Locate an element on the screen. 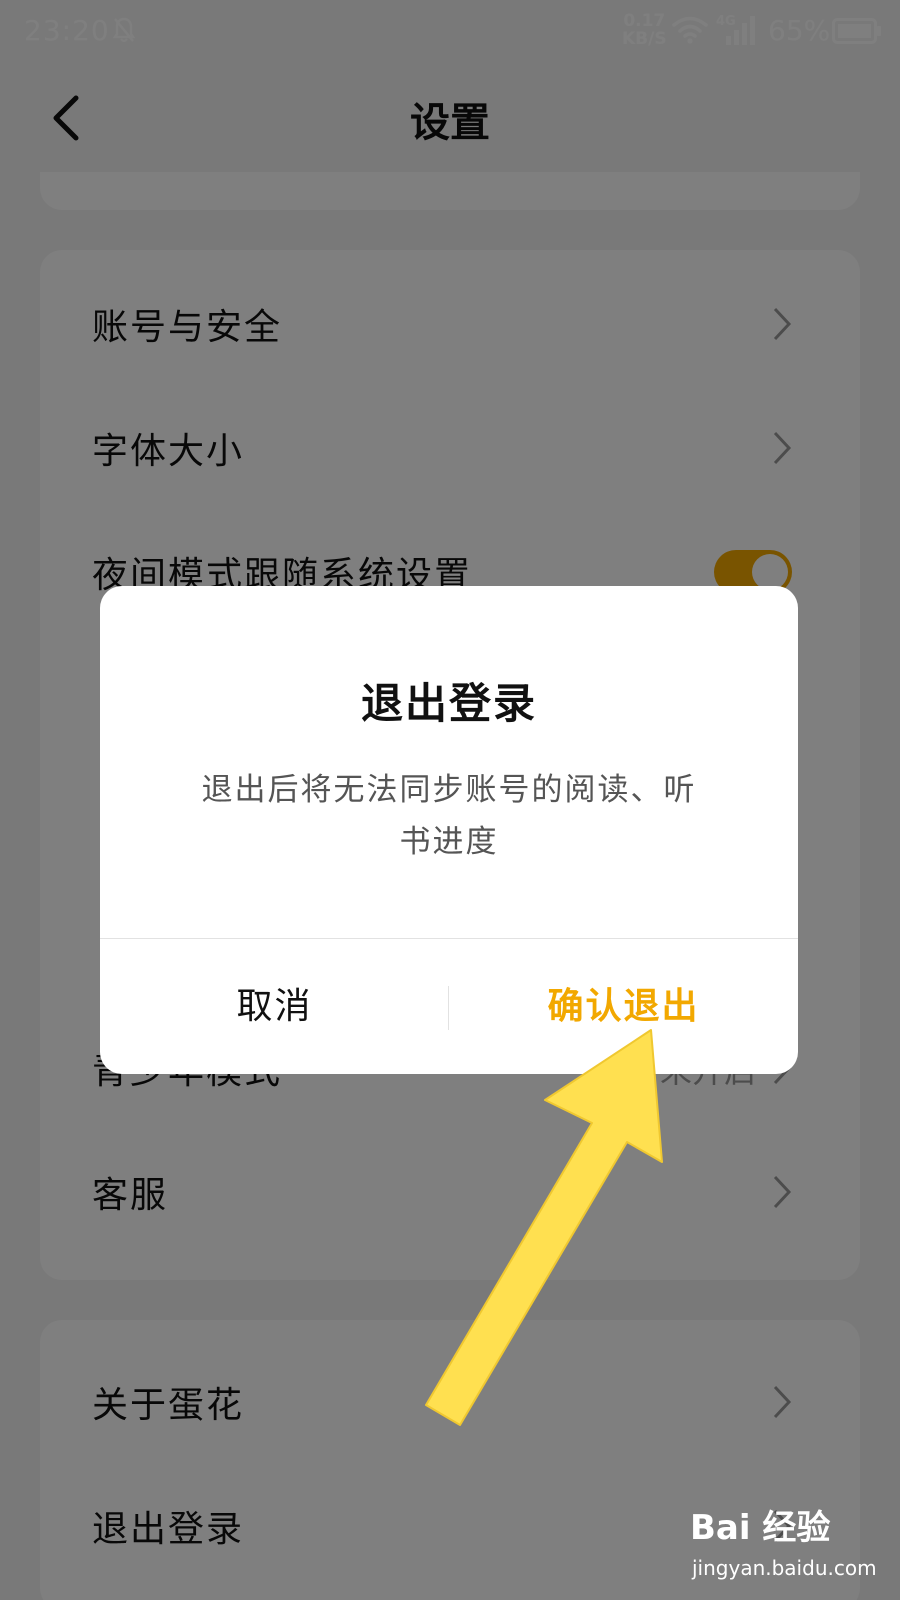 The height and width of the screenshot is (1610, 900). dialog-message: 退出后将无法同步账号的阅读、听 书进度 is located at coordinates (449, 816).